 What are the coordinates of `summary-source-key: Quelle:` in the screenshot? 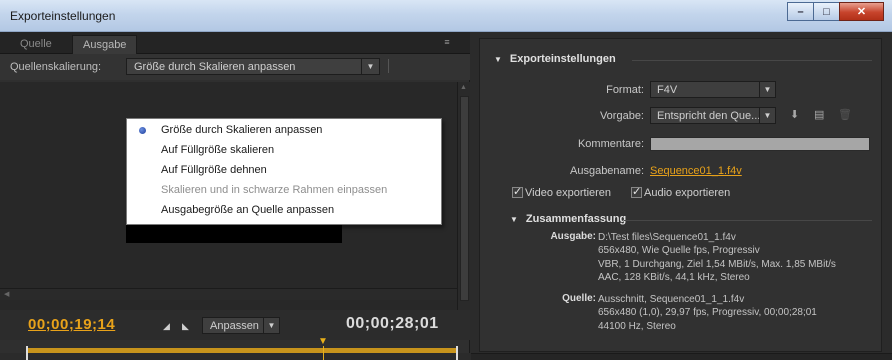 It's located at (579, 298).